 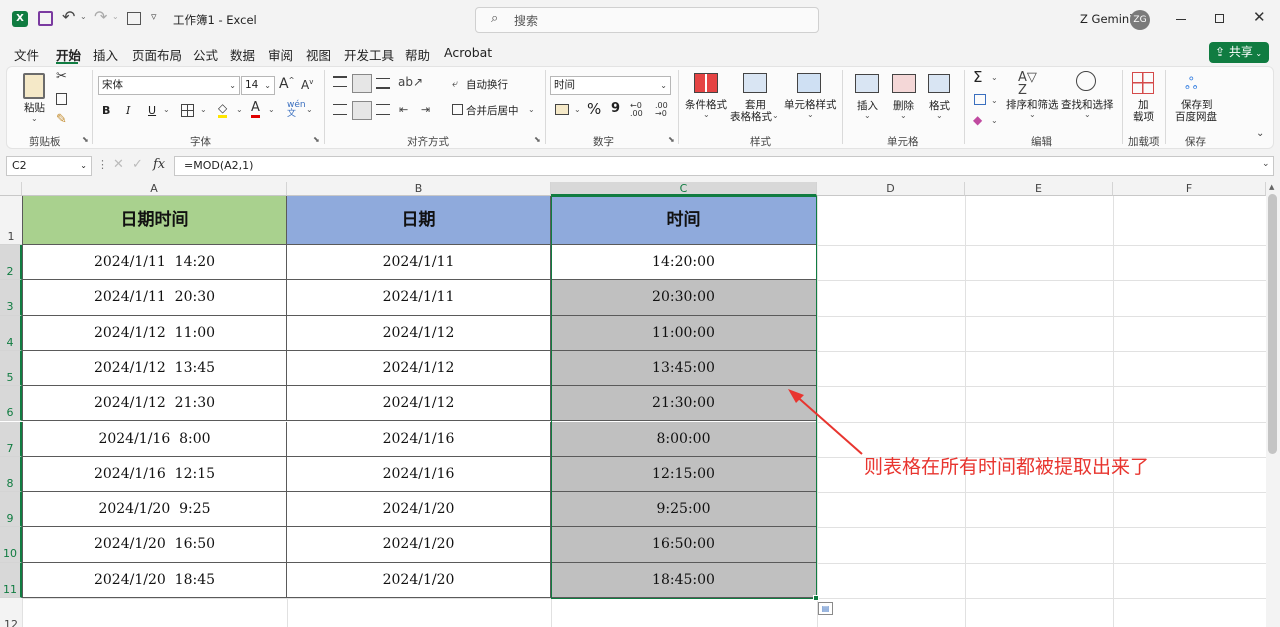 I want to click on row-header-9: 9, so click(x=11, y=510).